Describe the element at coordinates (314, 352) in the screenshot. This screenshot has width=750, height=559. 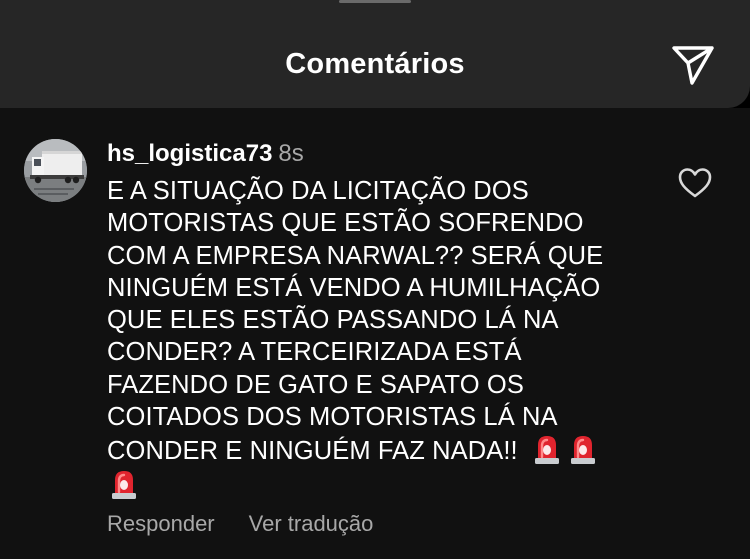
I see `comment-line: CONDER? A TERCEIRIZADA ESTÁ` at that location.